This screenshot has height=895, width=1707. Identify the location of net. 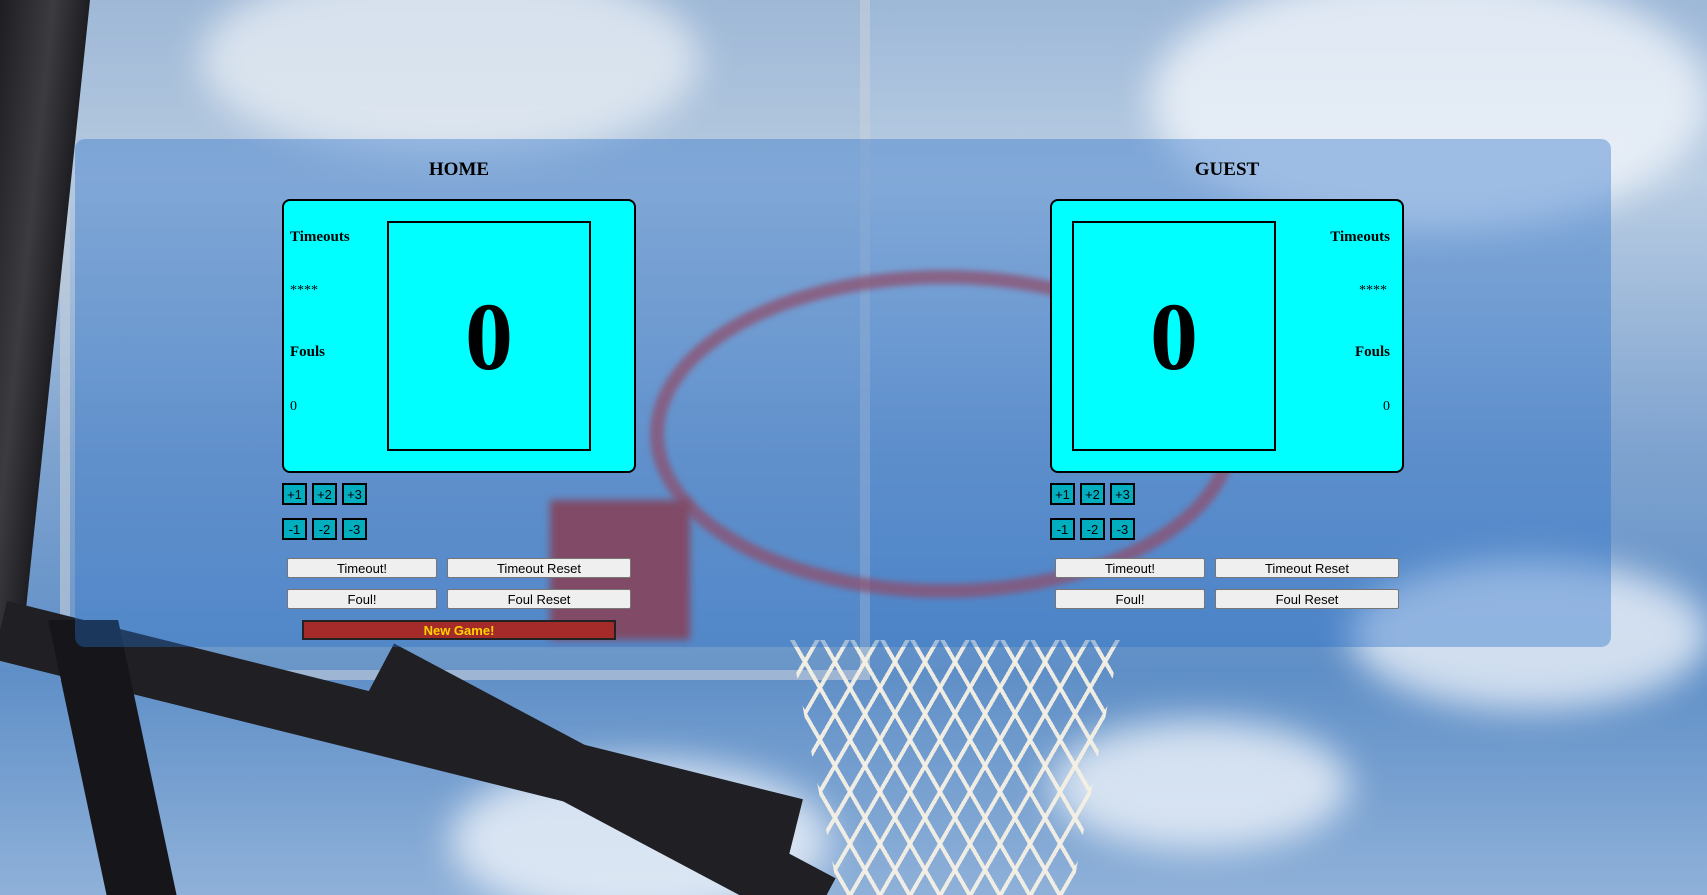
(955, 767).